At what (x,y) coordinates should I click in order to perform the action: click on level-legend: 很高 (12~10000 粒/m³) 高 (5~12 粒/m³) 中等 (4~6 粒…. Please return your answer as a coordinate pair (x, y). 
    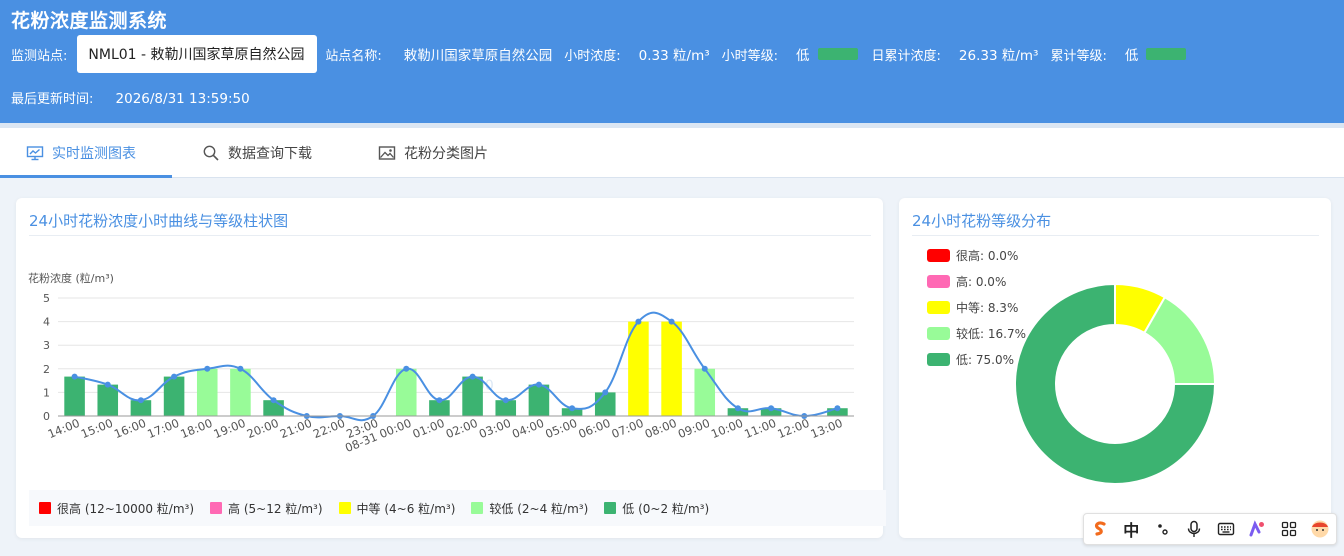
    Looking at the image, I should click on (457, 508).